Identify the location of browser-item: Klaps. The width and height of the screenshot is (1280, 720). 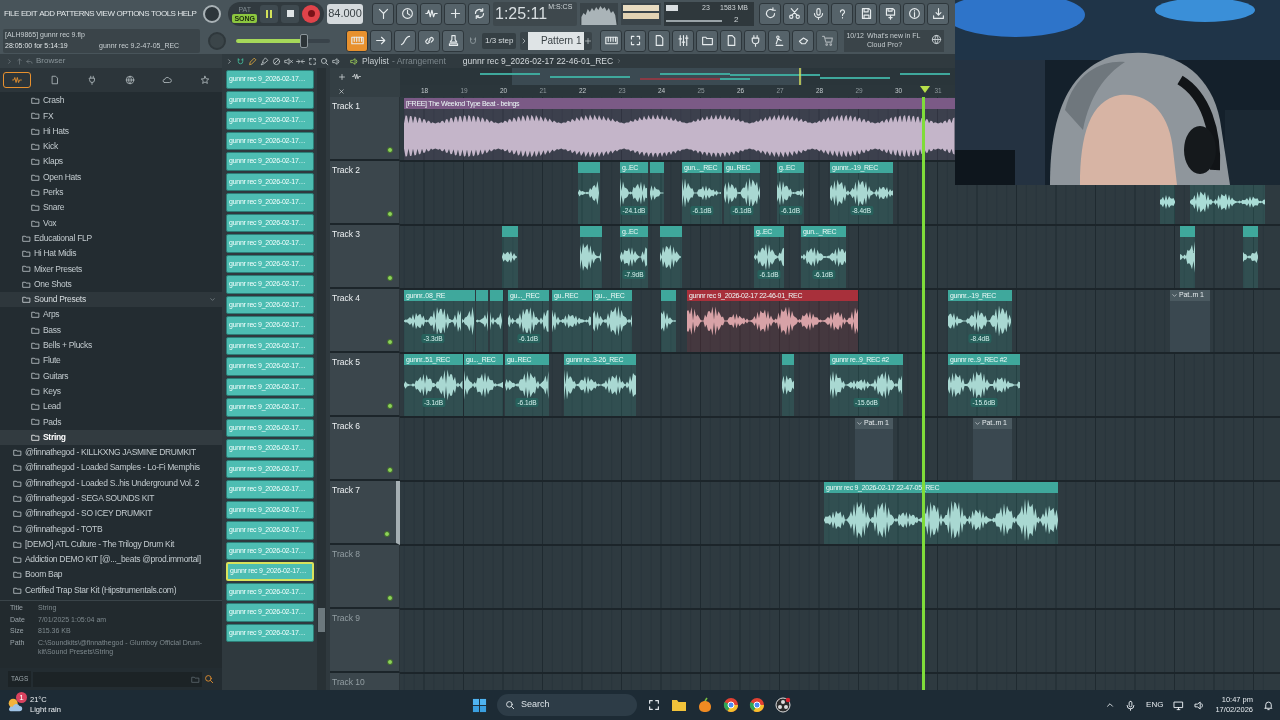
(111, 162).